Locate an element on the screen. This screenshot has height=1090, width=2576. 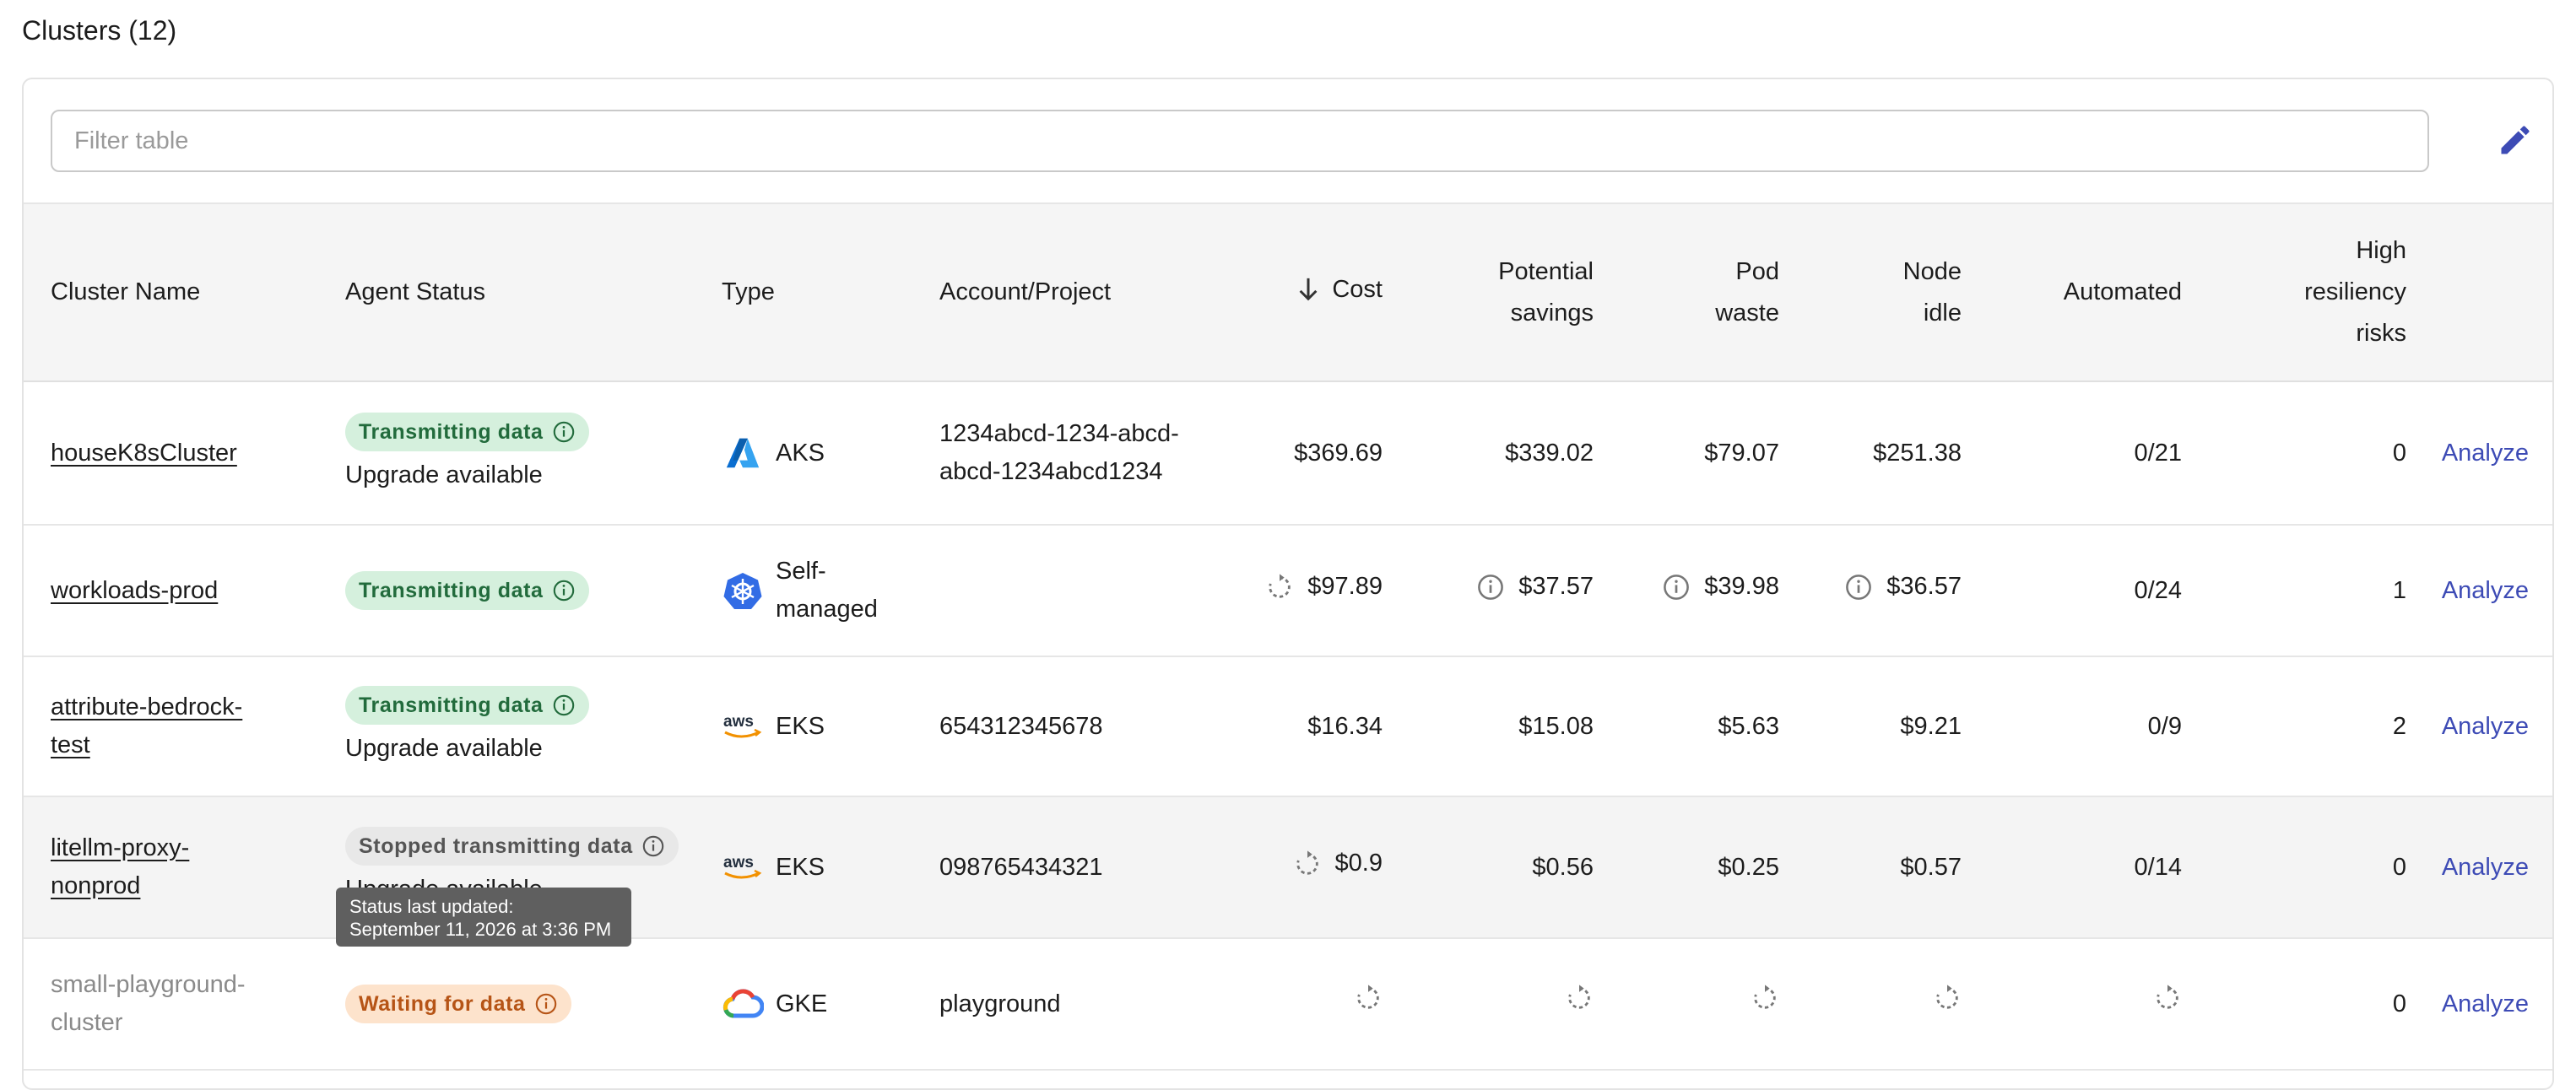
filter-toolbar is located at coordinates (1288, 141).